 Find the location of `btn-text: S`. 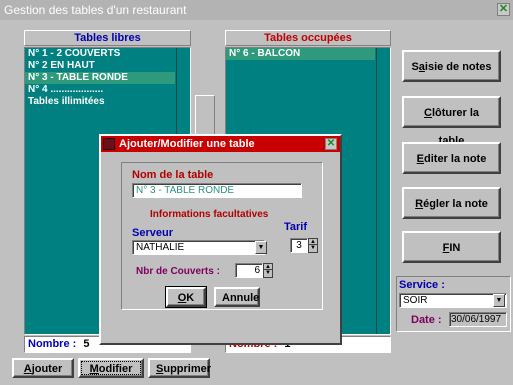

btn-text: S is located at coordinates (415, 67).